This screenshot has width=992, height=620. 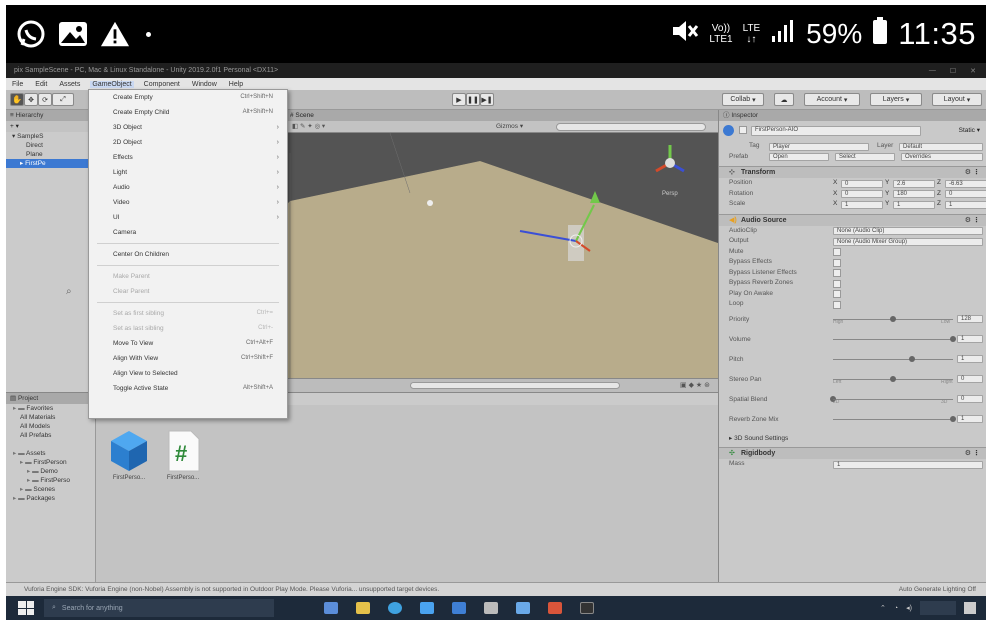 I want to click on windows-start-icon, so click(x=26, y=608).